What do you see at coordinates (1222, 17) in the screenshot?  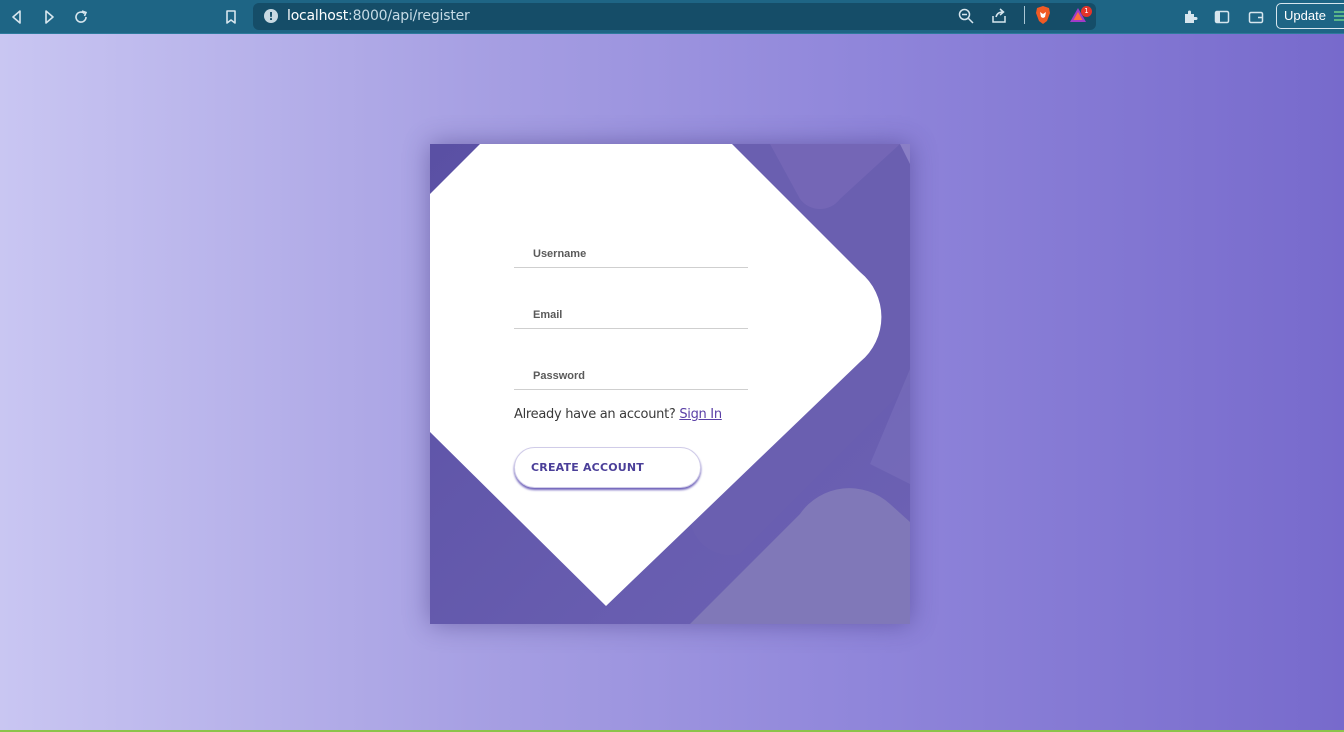 I see `sidebar-icon` at bounding box center [1222, 17].